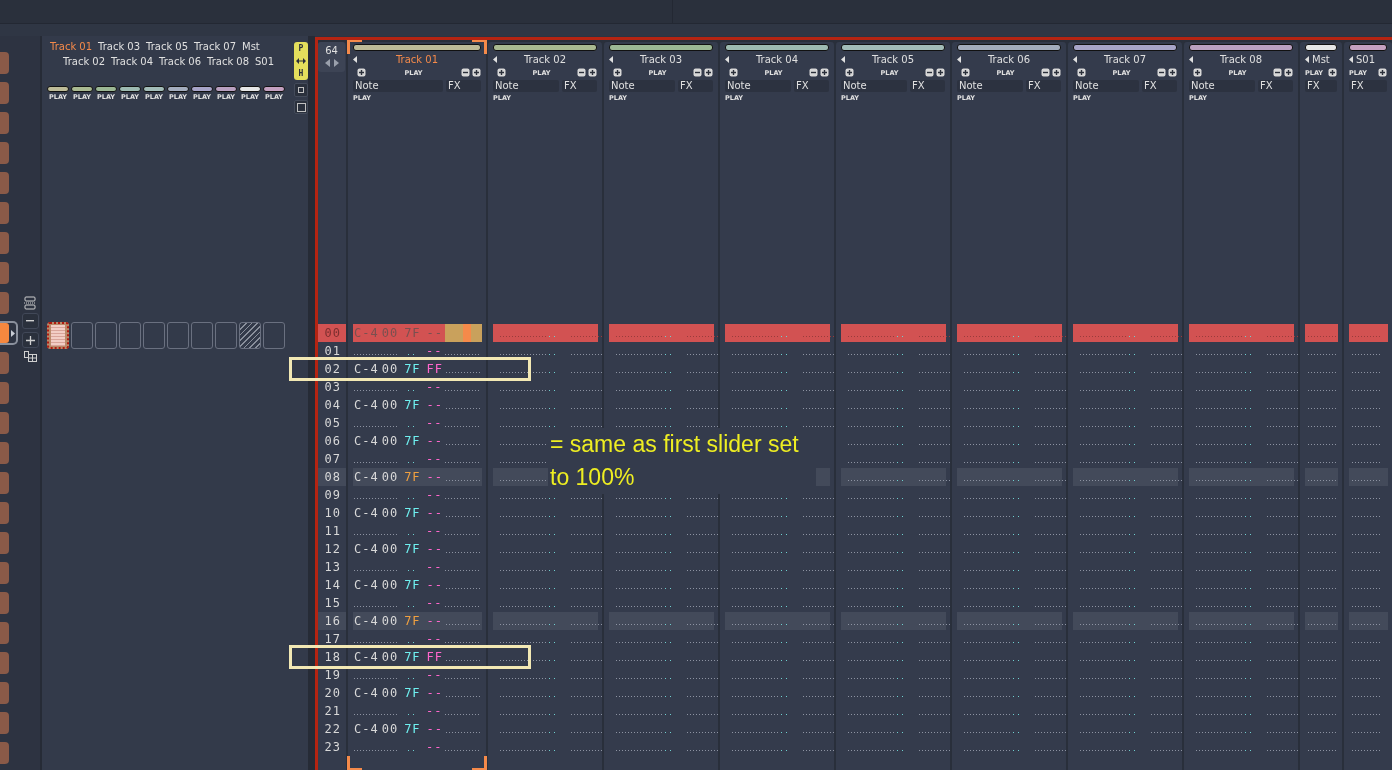  Describe the element at coordinates (301, 61) in the screenshot. I see `pattern-toggle-button: P H` at that location.